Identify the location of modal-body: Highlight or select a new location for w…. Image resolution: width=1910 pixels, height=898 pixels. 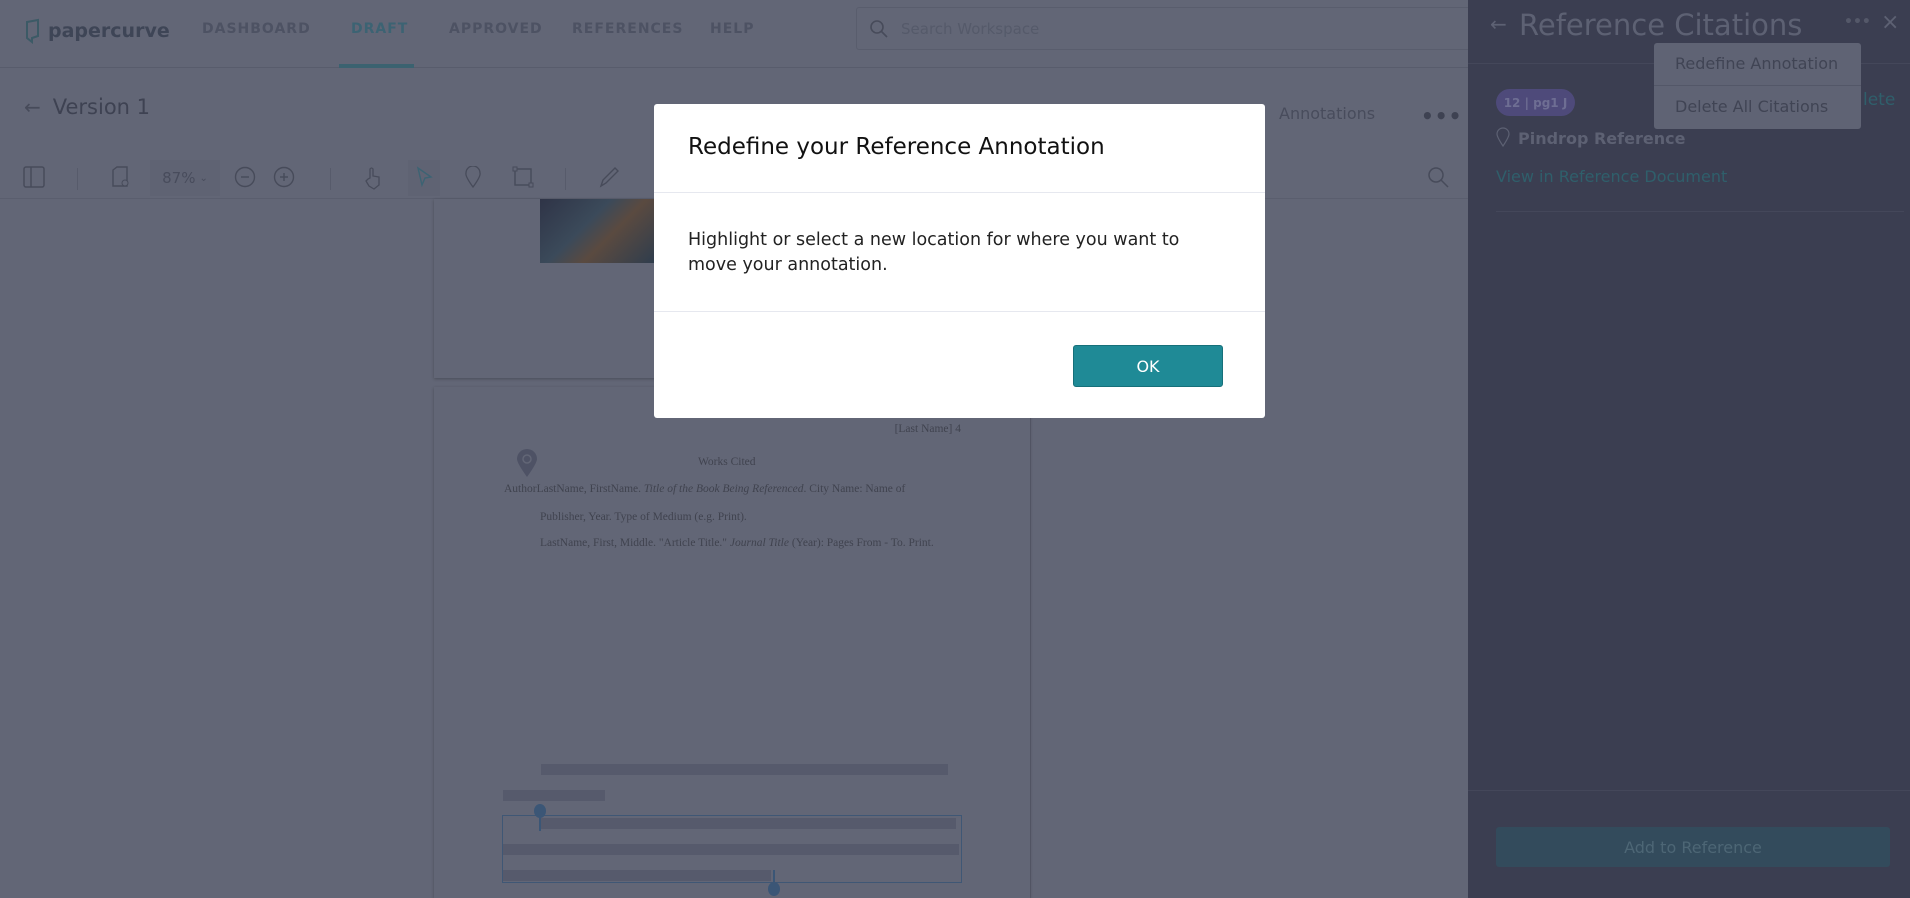
(934, 252).